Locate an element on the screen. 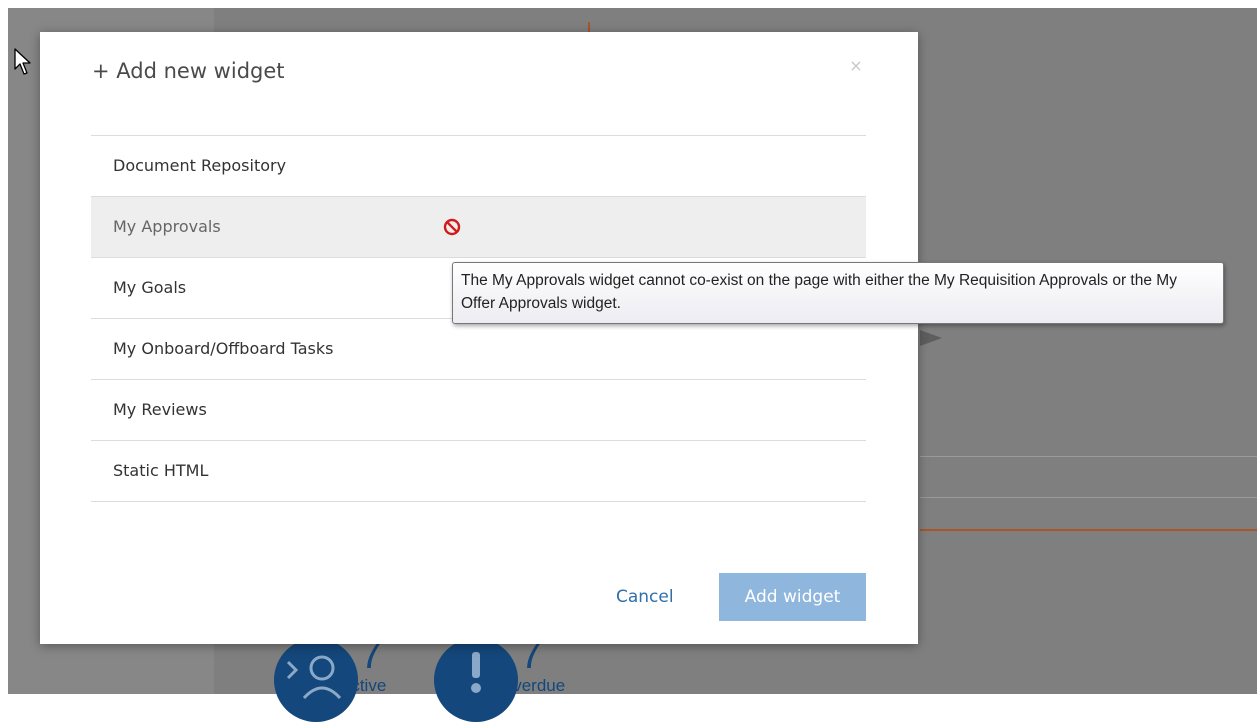  widget-option-document-repository: Document Repository is located at coordinates (478, 166).